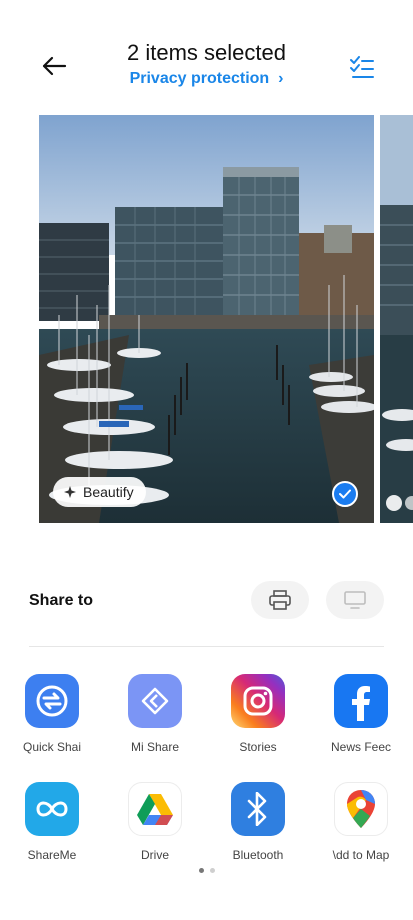  I want to click on shareme-icon, so click(52, 809).